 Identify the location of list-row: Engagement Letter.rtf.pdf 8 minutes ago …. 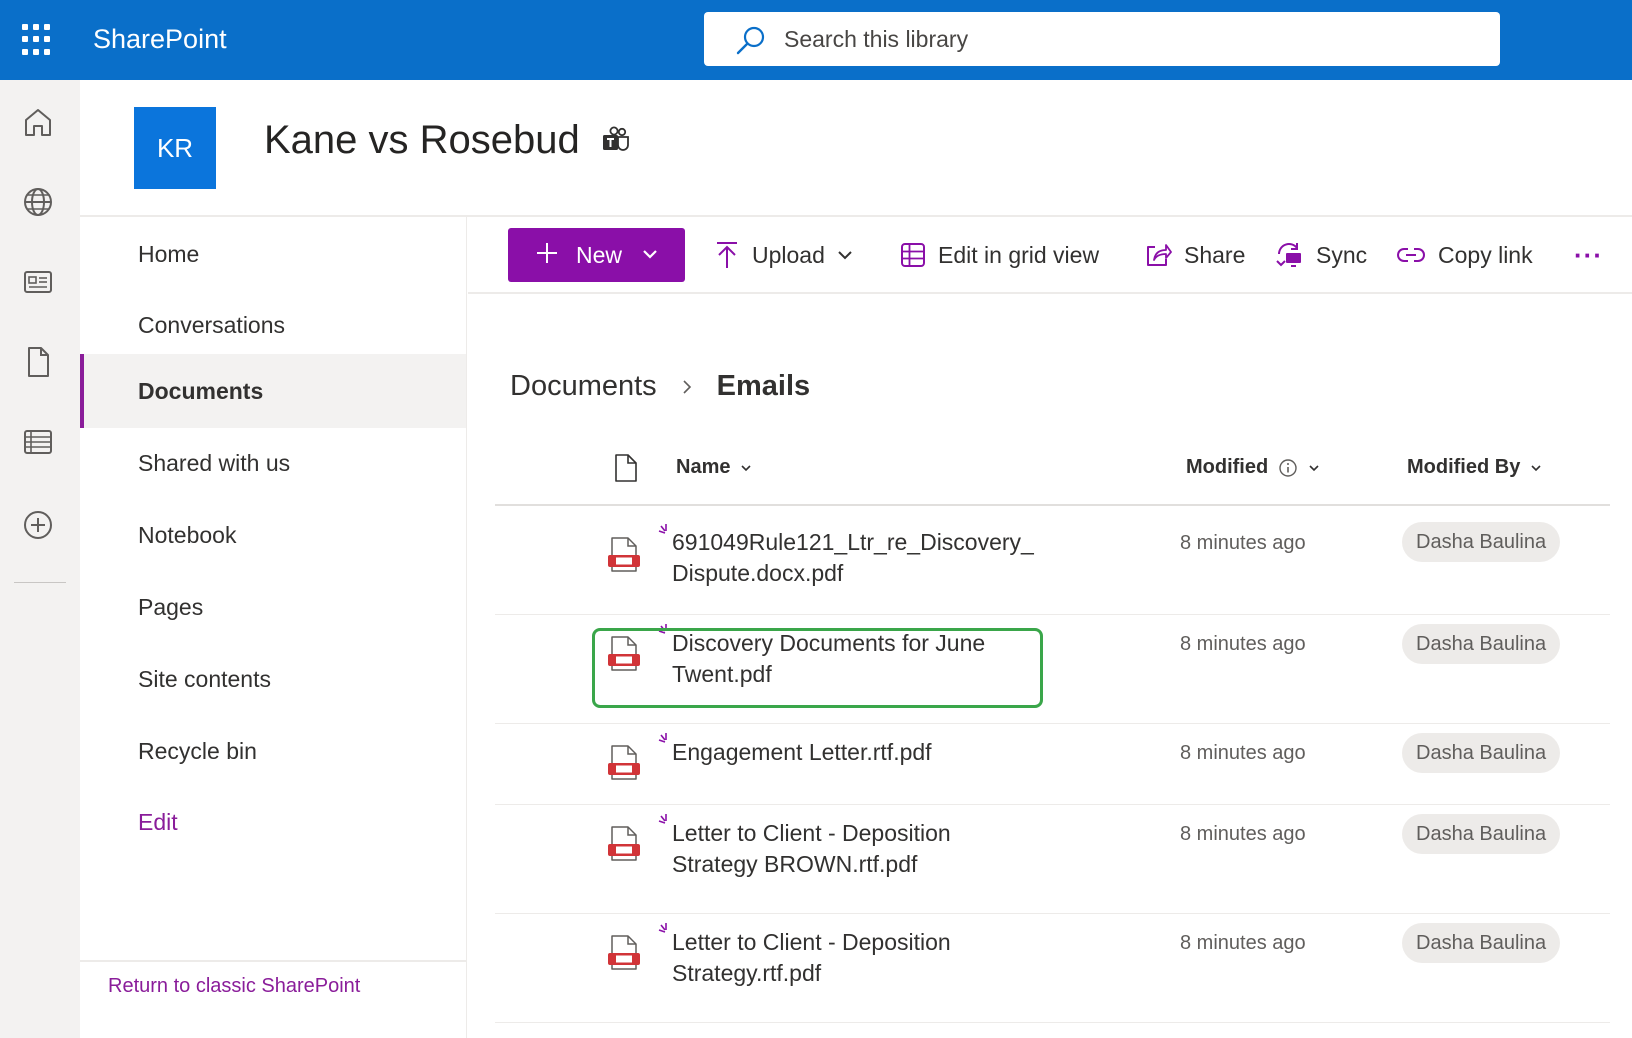
(1052, 764).